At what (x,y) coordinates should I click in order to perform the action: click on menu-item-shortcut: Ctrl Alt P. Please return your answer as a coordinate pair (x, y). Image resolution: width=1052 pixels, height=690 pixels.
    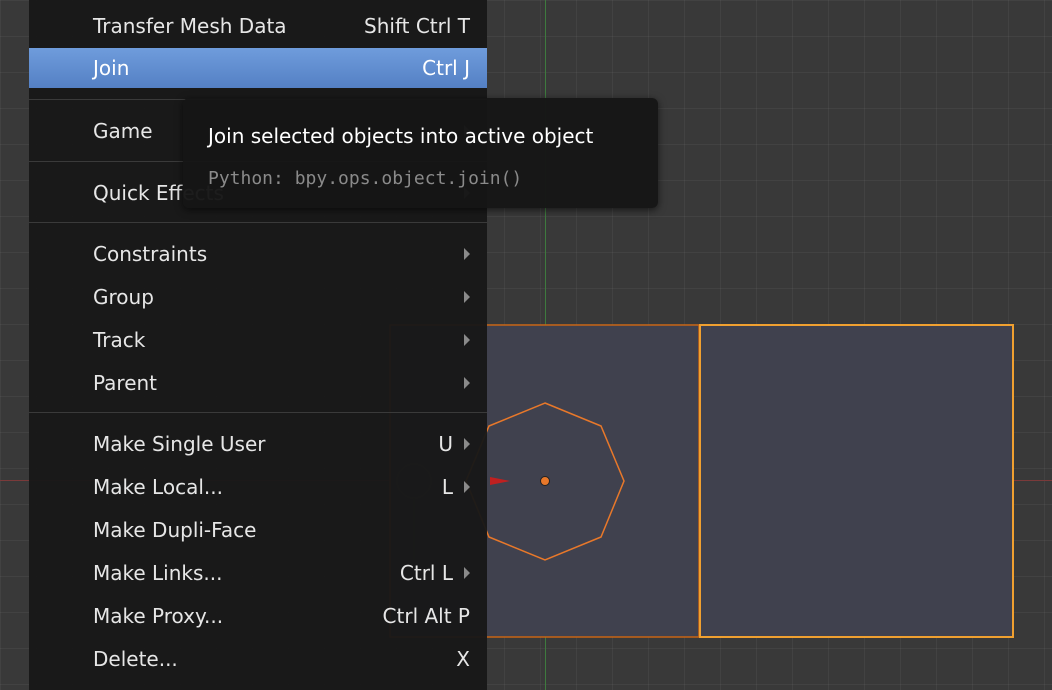
    Looking at the image, I should click on (426, 616).